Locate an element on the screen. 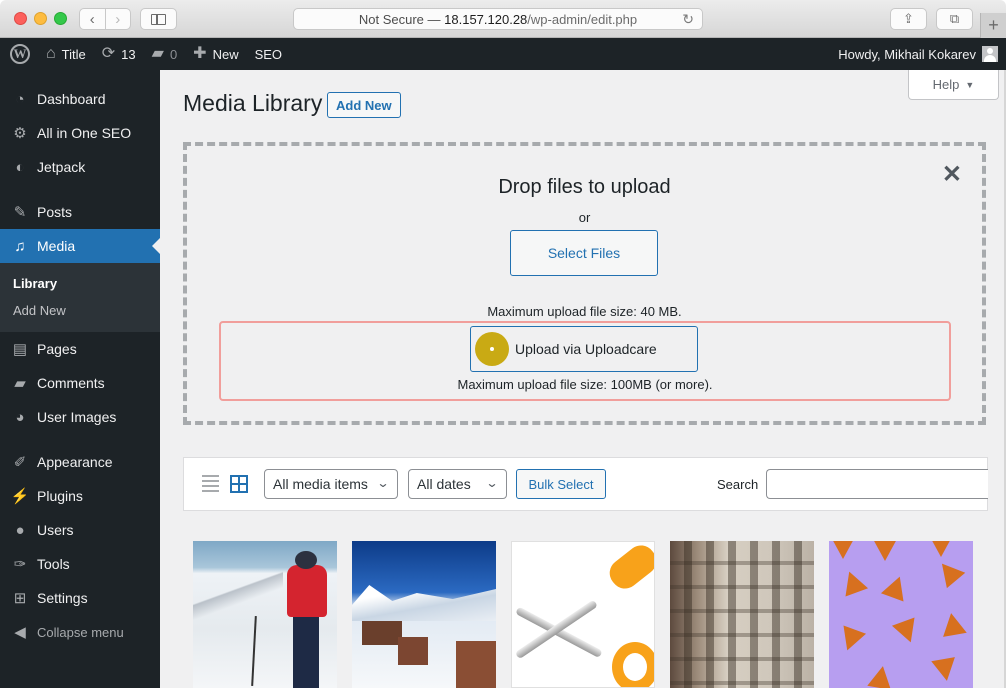 The height and width of the screenshot is (688, 1006). date-filter: All dates ⌄ is located at coordinates (457, 484).